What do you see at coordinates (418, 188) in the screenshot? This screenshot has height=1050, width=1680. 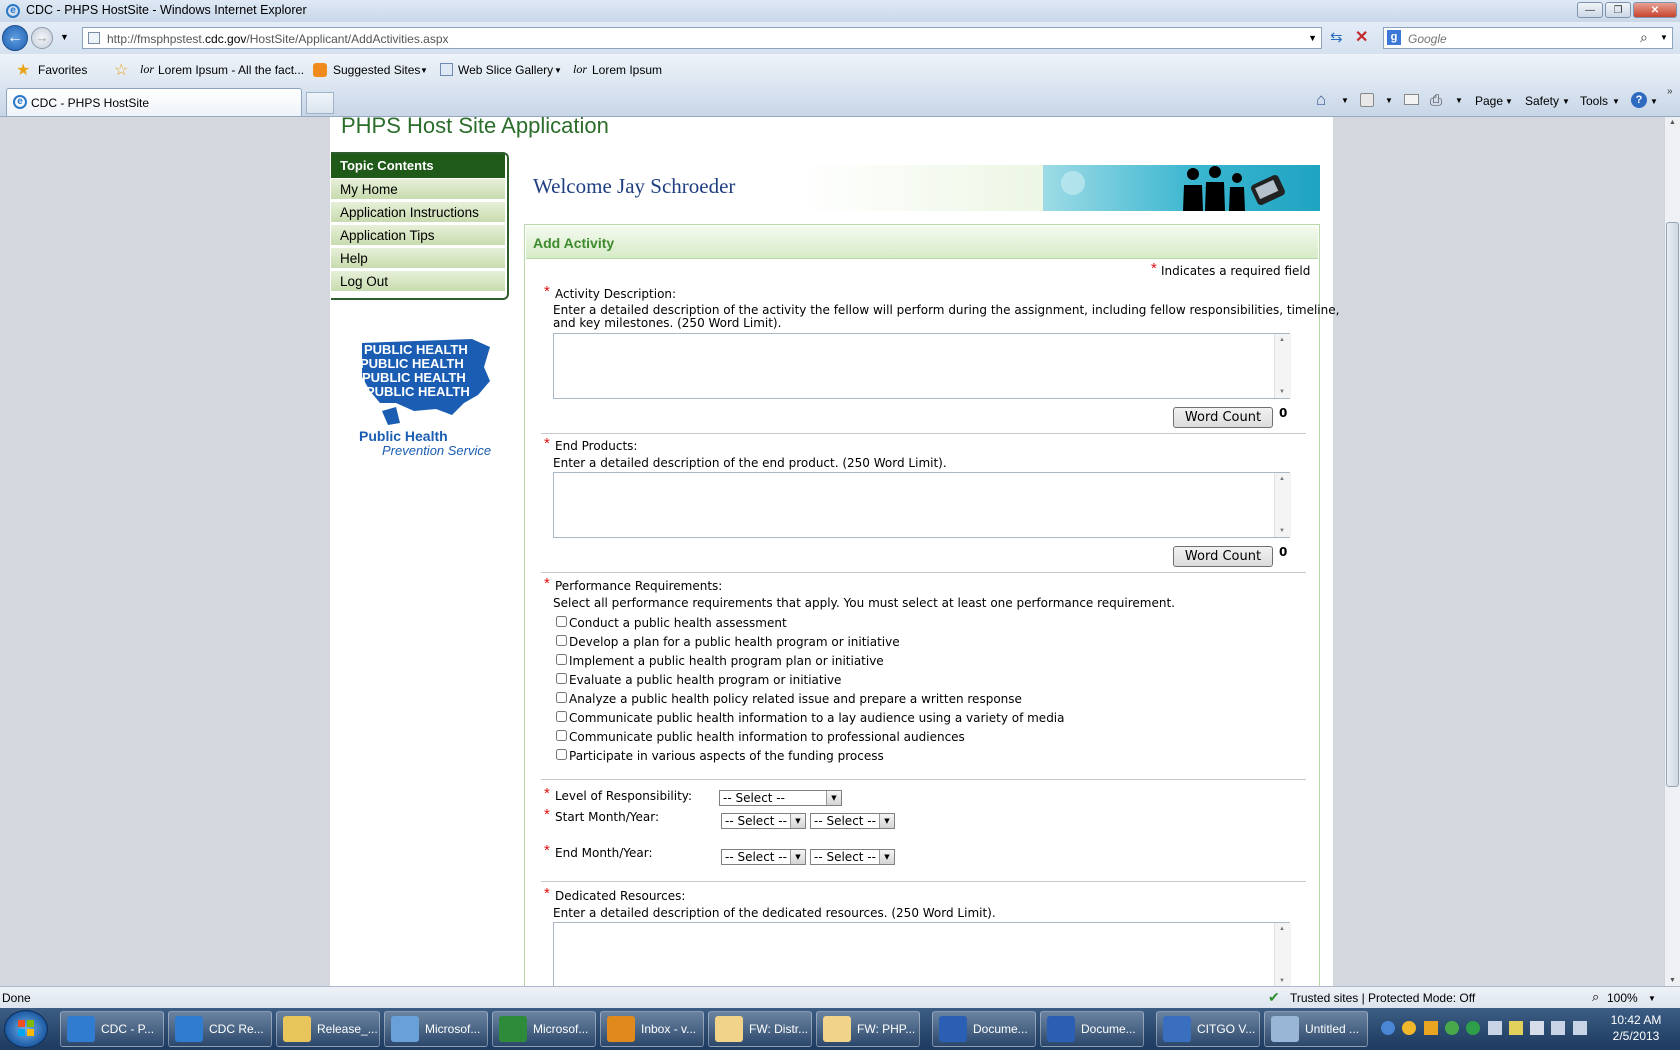 I see `sidebar-item-my-home: My Home` at bounding box center [418, 188].